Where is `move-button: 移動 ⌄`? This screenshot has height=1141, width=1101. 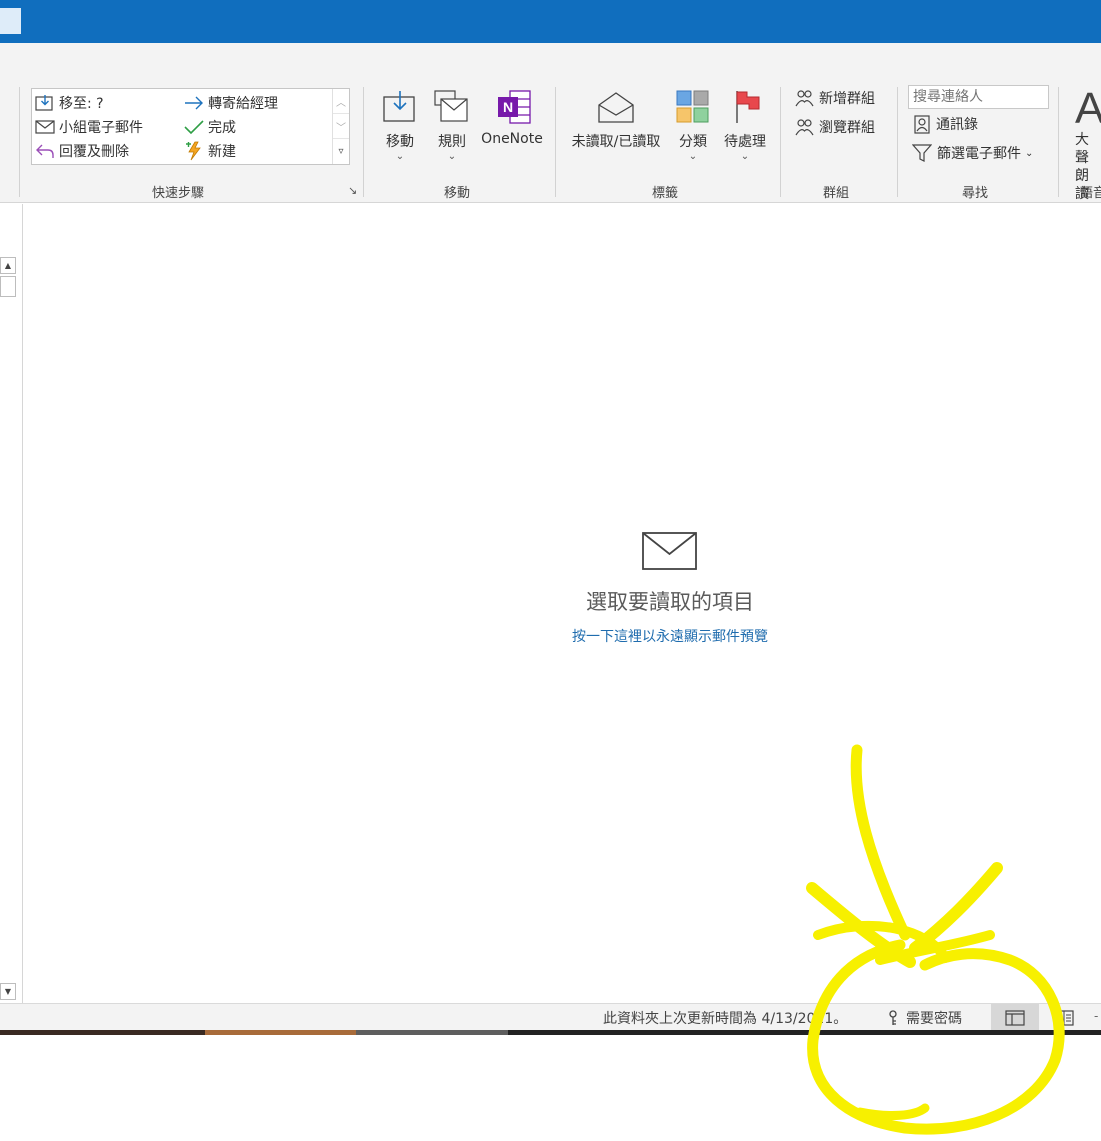
move-button: 移動 ⌄ is located at coordinates (400, 126).